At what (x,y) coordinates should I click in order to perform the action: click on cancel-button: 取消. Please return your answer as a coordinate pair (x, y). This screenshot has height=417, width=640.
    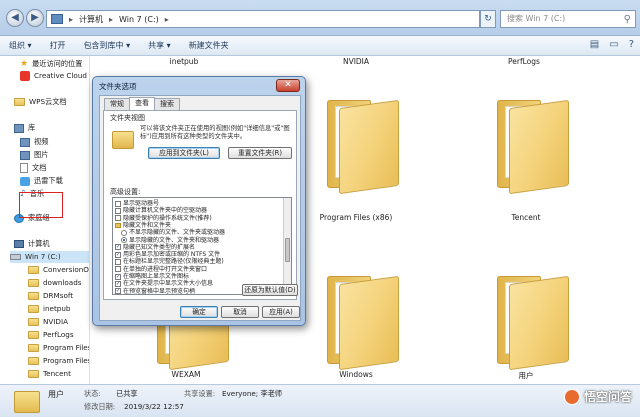
    Looking at the image, I should click on (240, 312).